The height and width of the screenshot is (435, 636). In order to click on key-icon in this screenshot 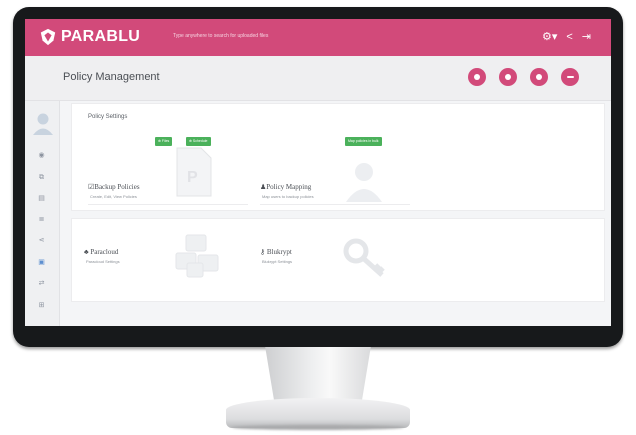, I will do `click(364, 257)`.